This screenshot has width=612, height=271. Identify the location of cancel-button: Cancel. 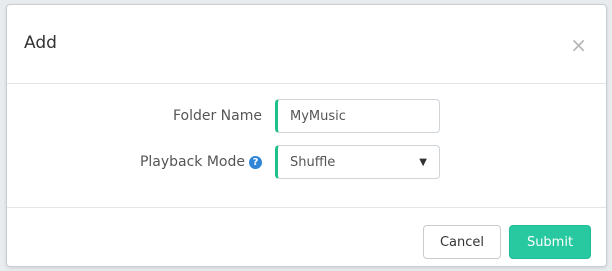
(462, 242).